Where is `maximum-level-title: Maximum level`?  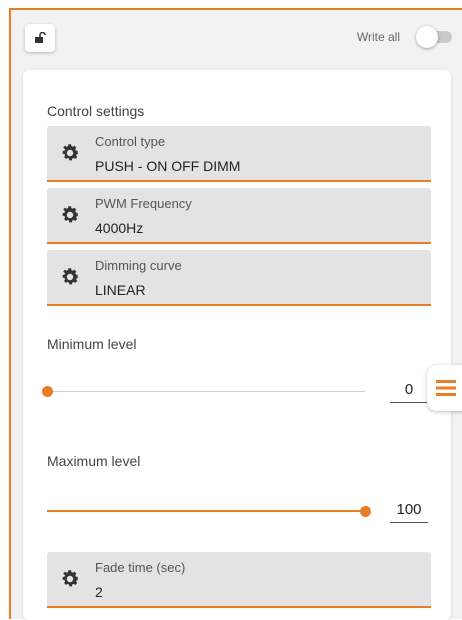 maximum-level-title: Maximum level is located at coordinates (94, 461).